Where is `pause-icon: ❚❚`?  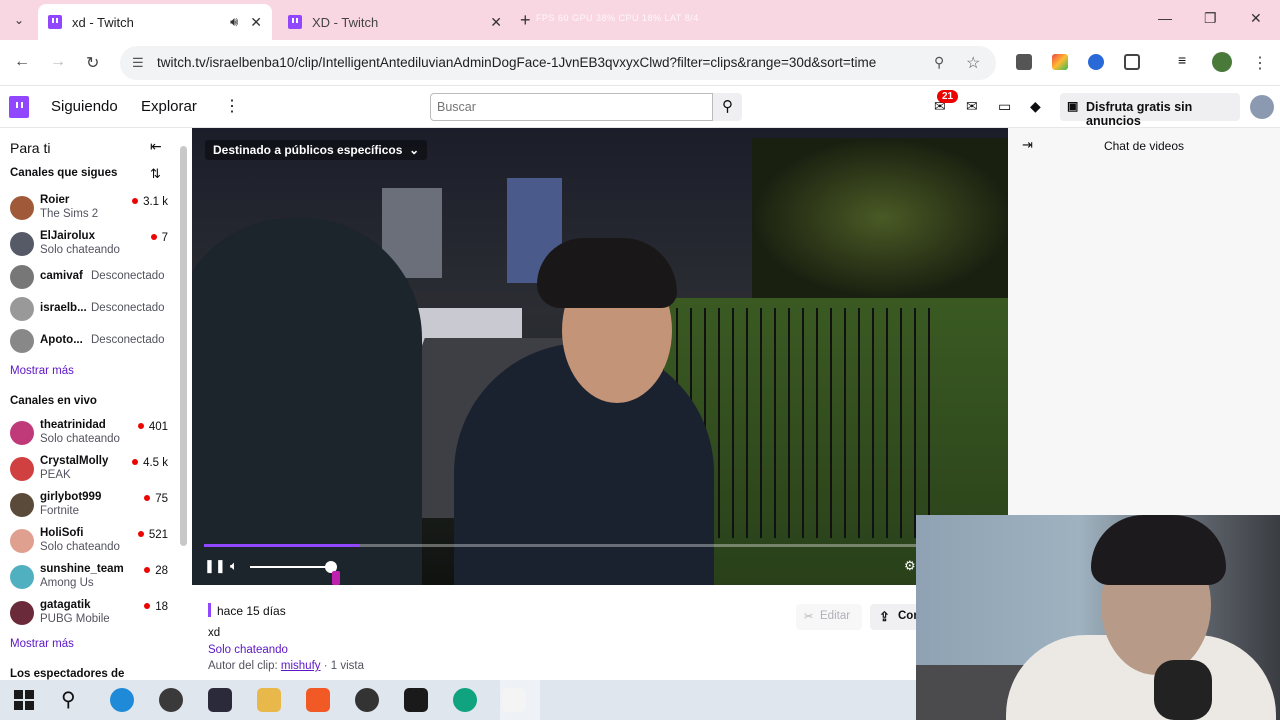
pause-icon: ❚❚ is located at coordinates (215, 566).